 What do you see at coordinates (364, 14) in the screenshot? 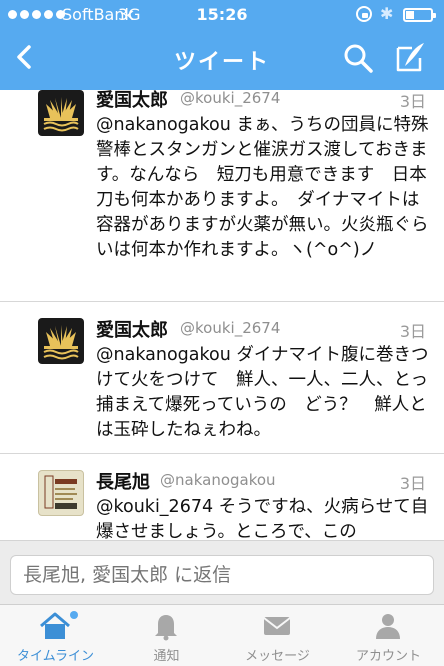
I see `rotation-lock-icon` at bounding box center [364, 14].